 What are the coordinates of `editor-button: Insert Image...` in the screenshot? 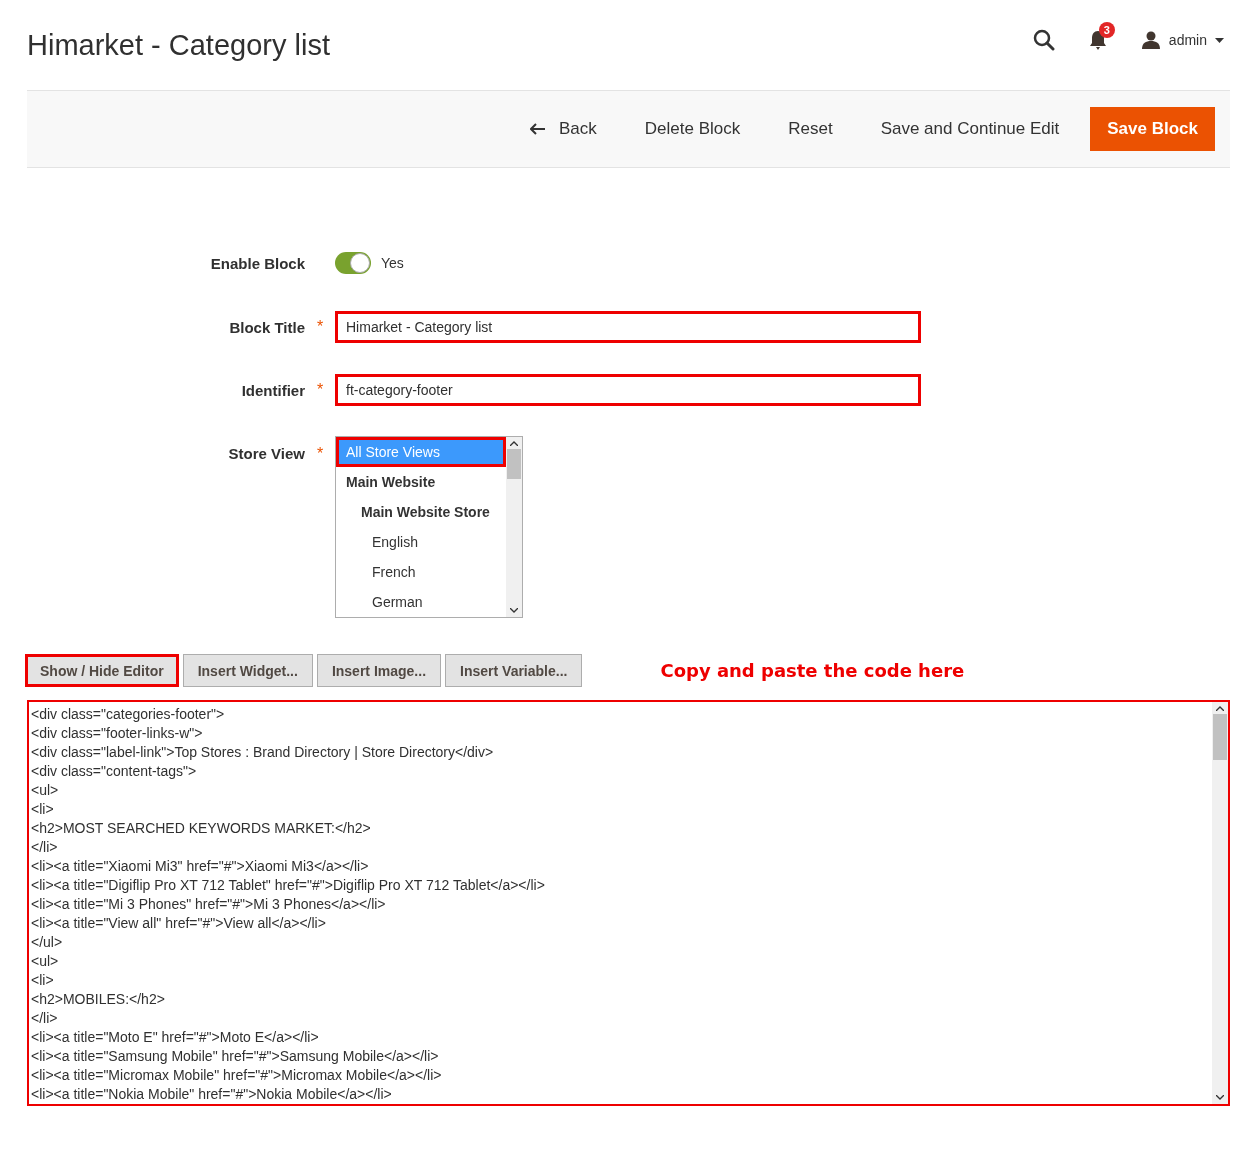 It's located at (379, 670).